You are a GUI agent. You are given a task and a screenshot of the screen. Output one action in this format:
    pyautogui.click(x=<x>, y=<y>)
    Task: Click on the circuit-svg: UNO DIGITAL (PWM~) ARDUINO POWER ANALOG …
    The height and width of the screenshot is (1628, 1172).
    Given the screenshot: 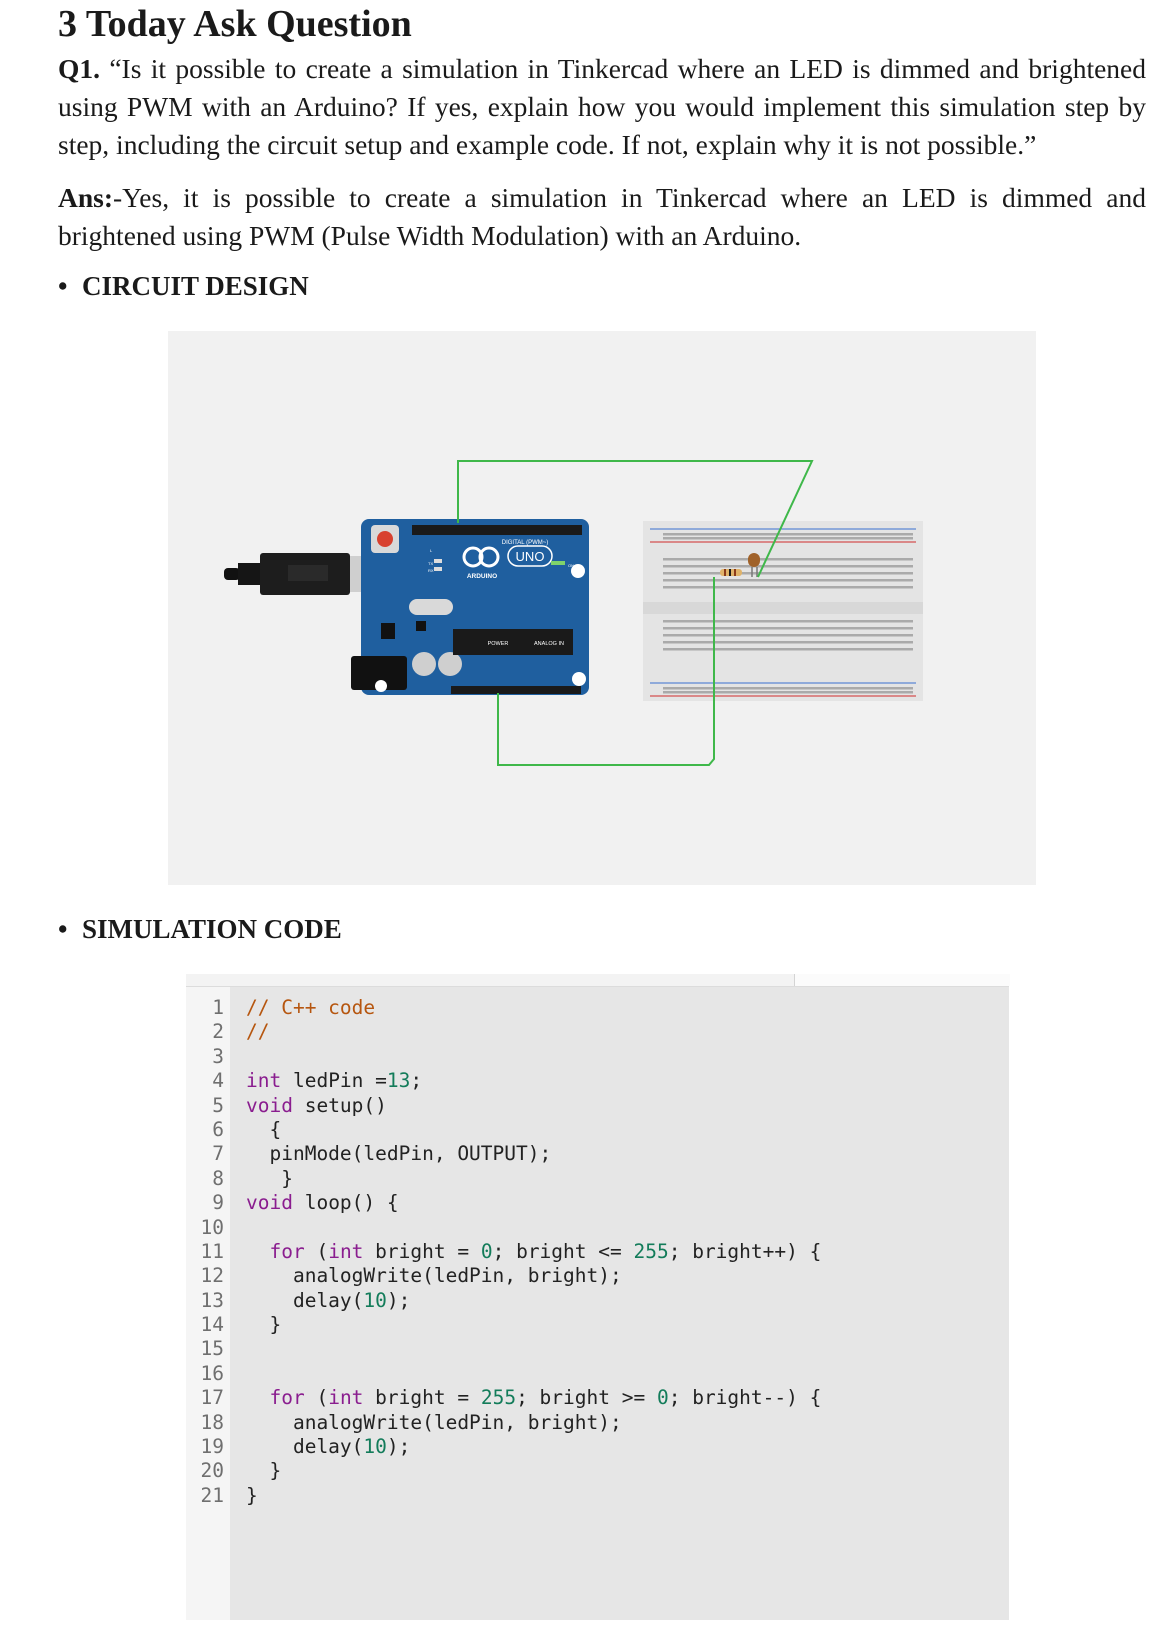 What is the action you would take?
    pyautogui.click(x=573, y=613)
    